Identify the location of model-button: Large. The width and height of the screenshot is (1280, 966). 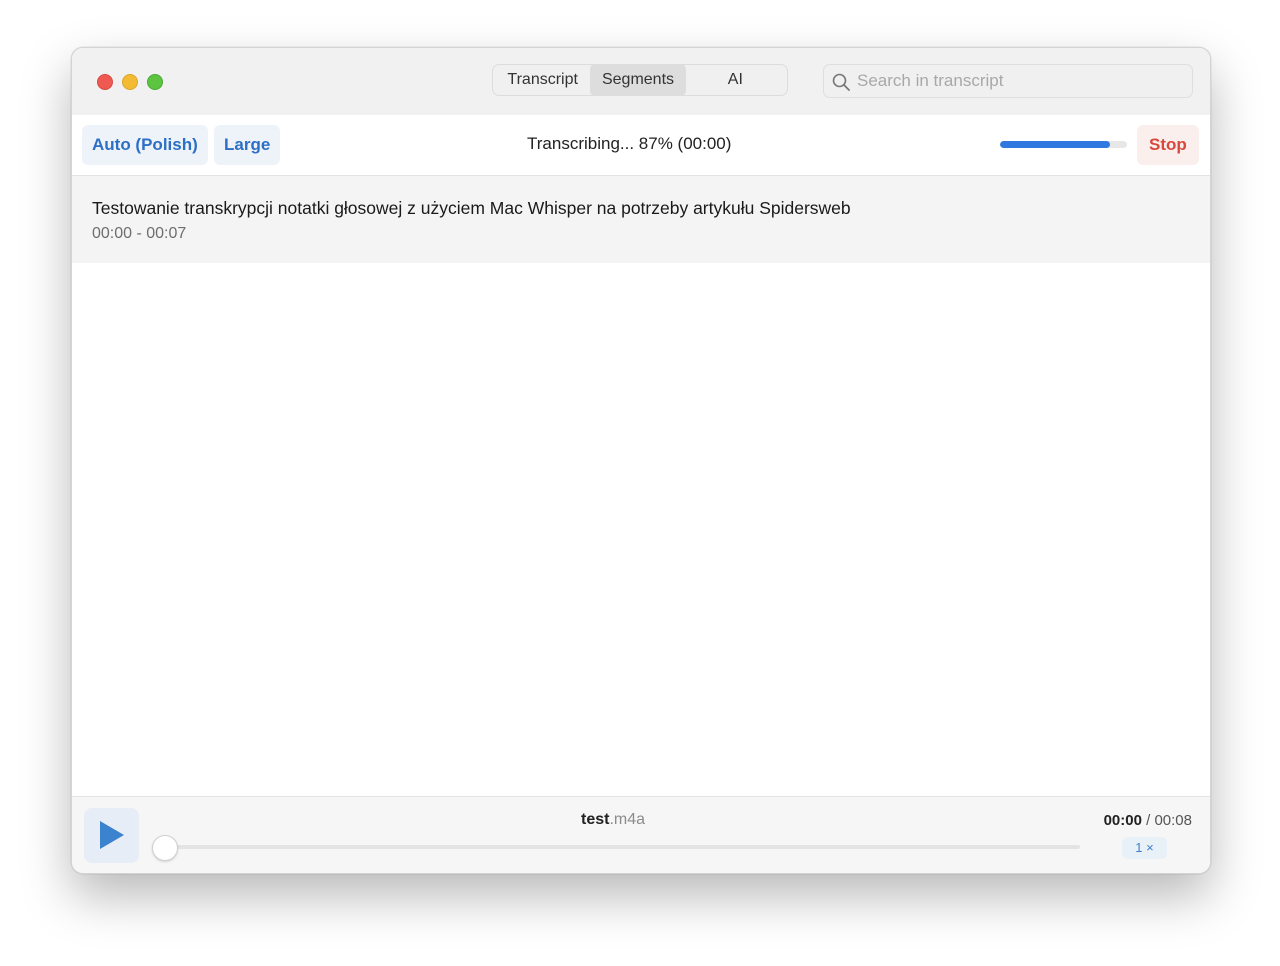
(247, 145).